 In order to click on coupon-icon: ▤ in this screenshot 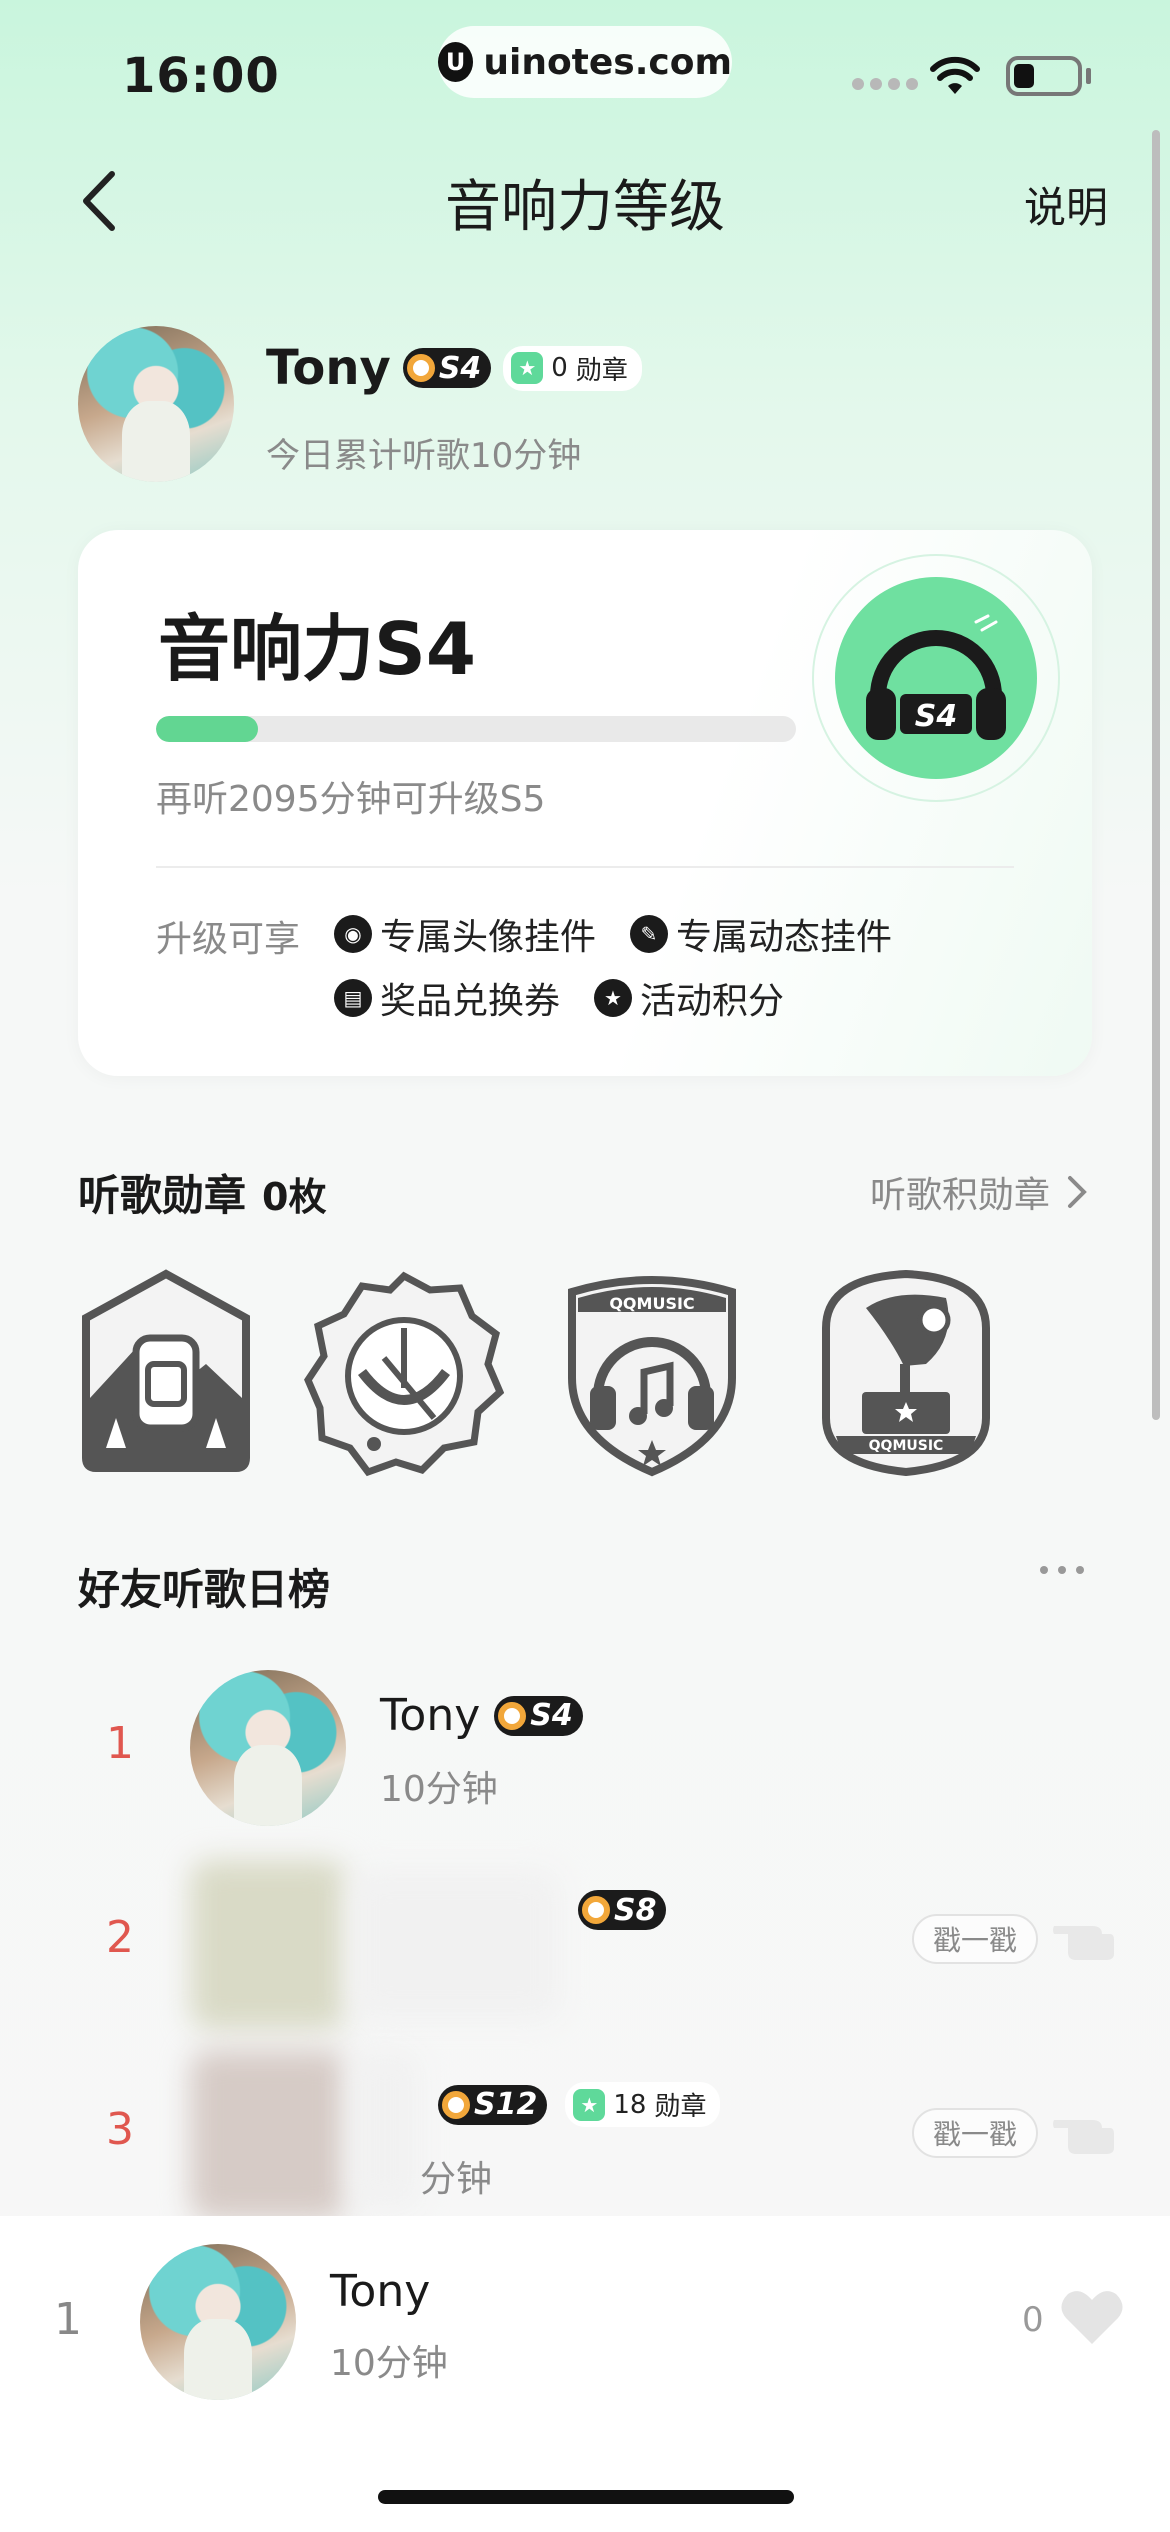, I will do `click(353, 998)`.